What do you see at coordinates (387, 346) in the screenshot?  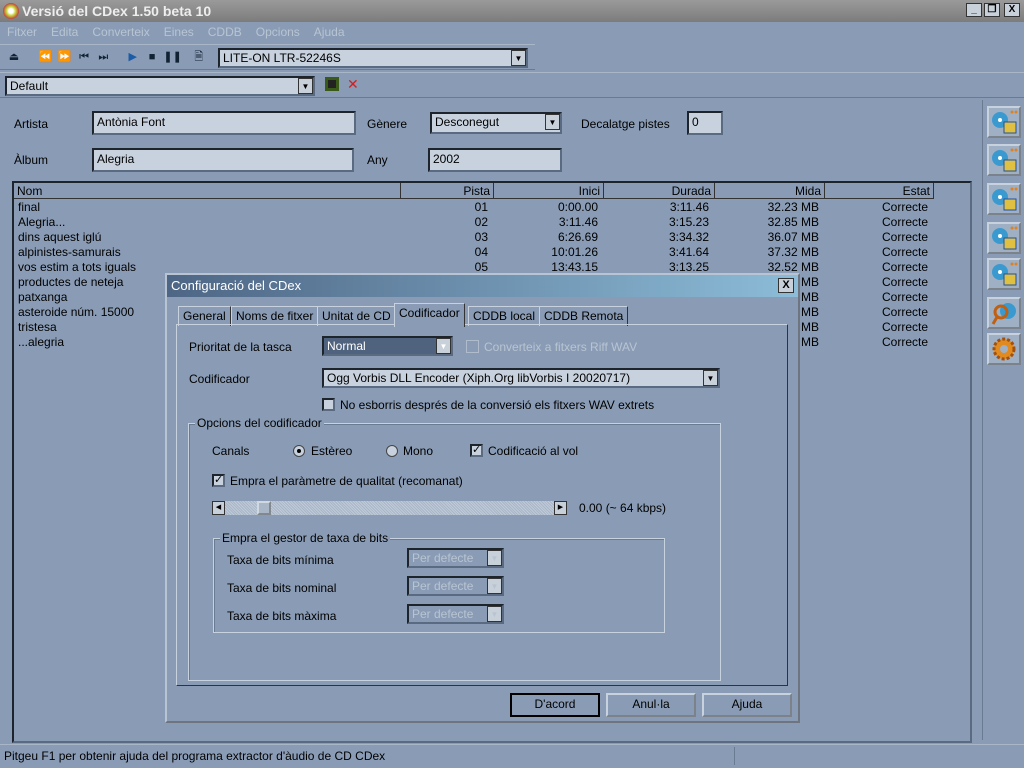 I see `priority-select: Normal ▼` at bounding box center [387, 346].